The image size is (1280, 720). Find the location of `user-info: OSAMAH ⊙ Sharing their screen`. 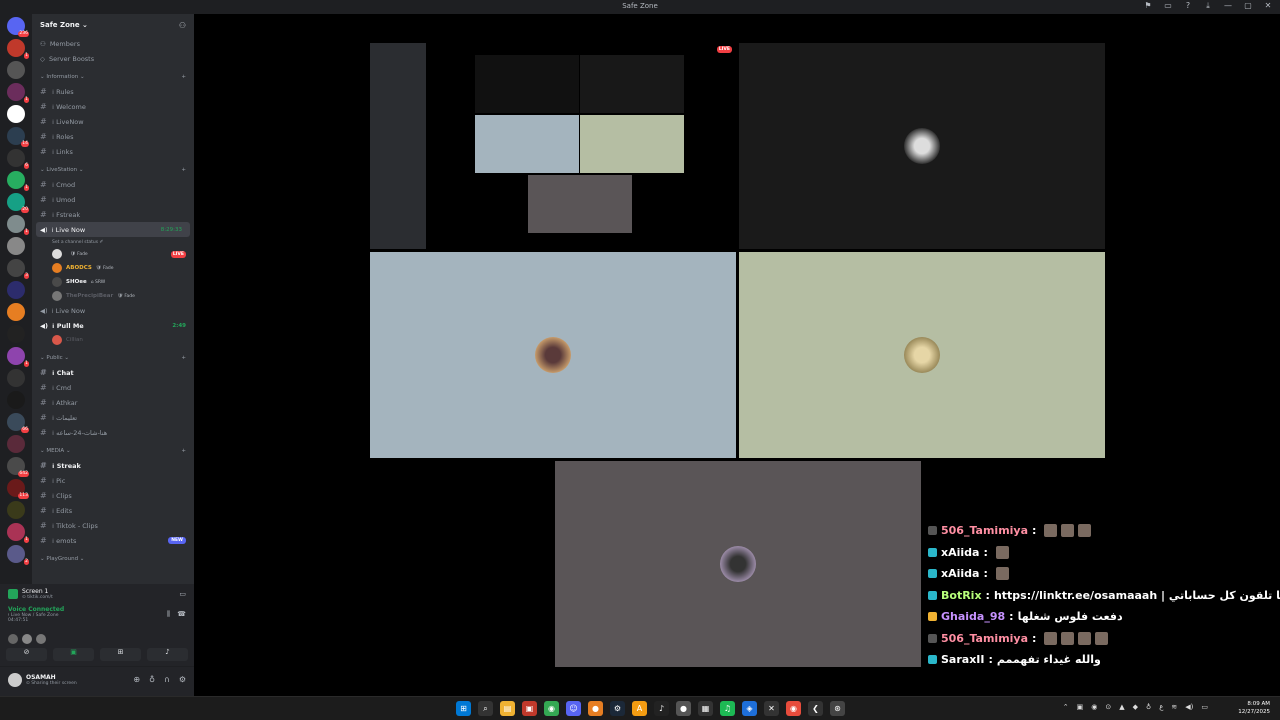

user-info: OSAMAH ⊙ Sharing their screen is located at coordinates (42, 680).